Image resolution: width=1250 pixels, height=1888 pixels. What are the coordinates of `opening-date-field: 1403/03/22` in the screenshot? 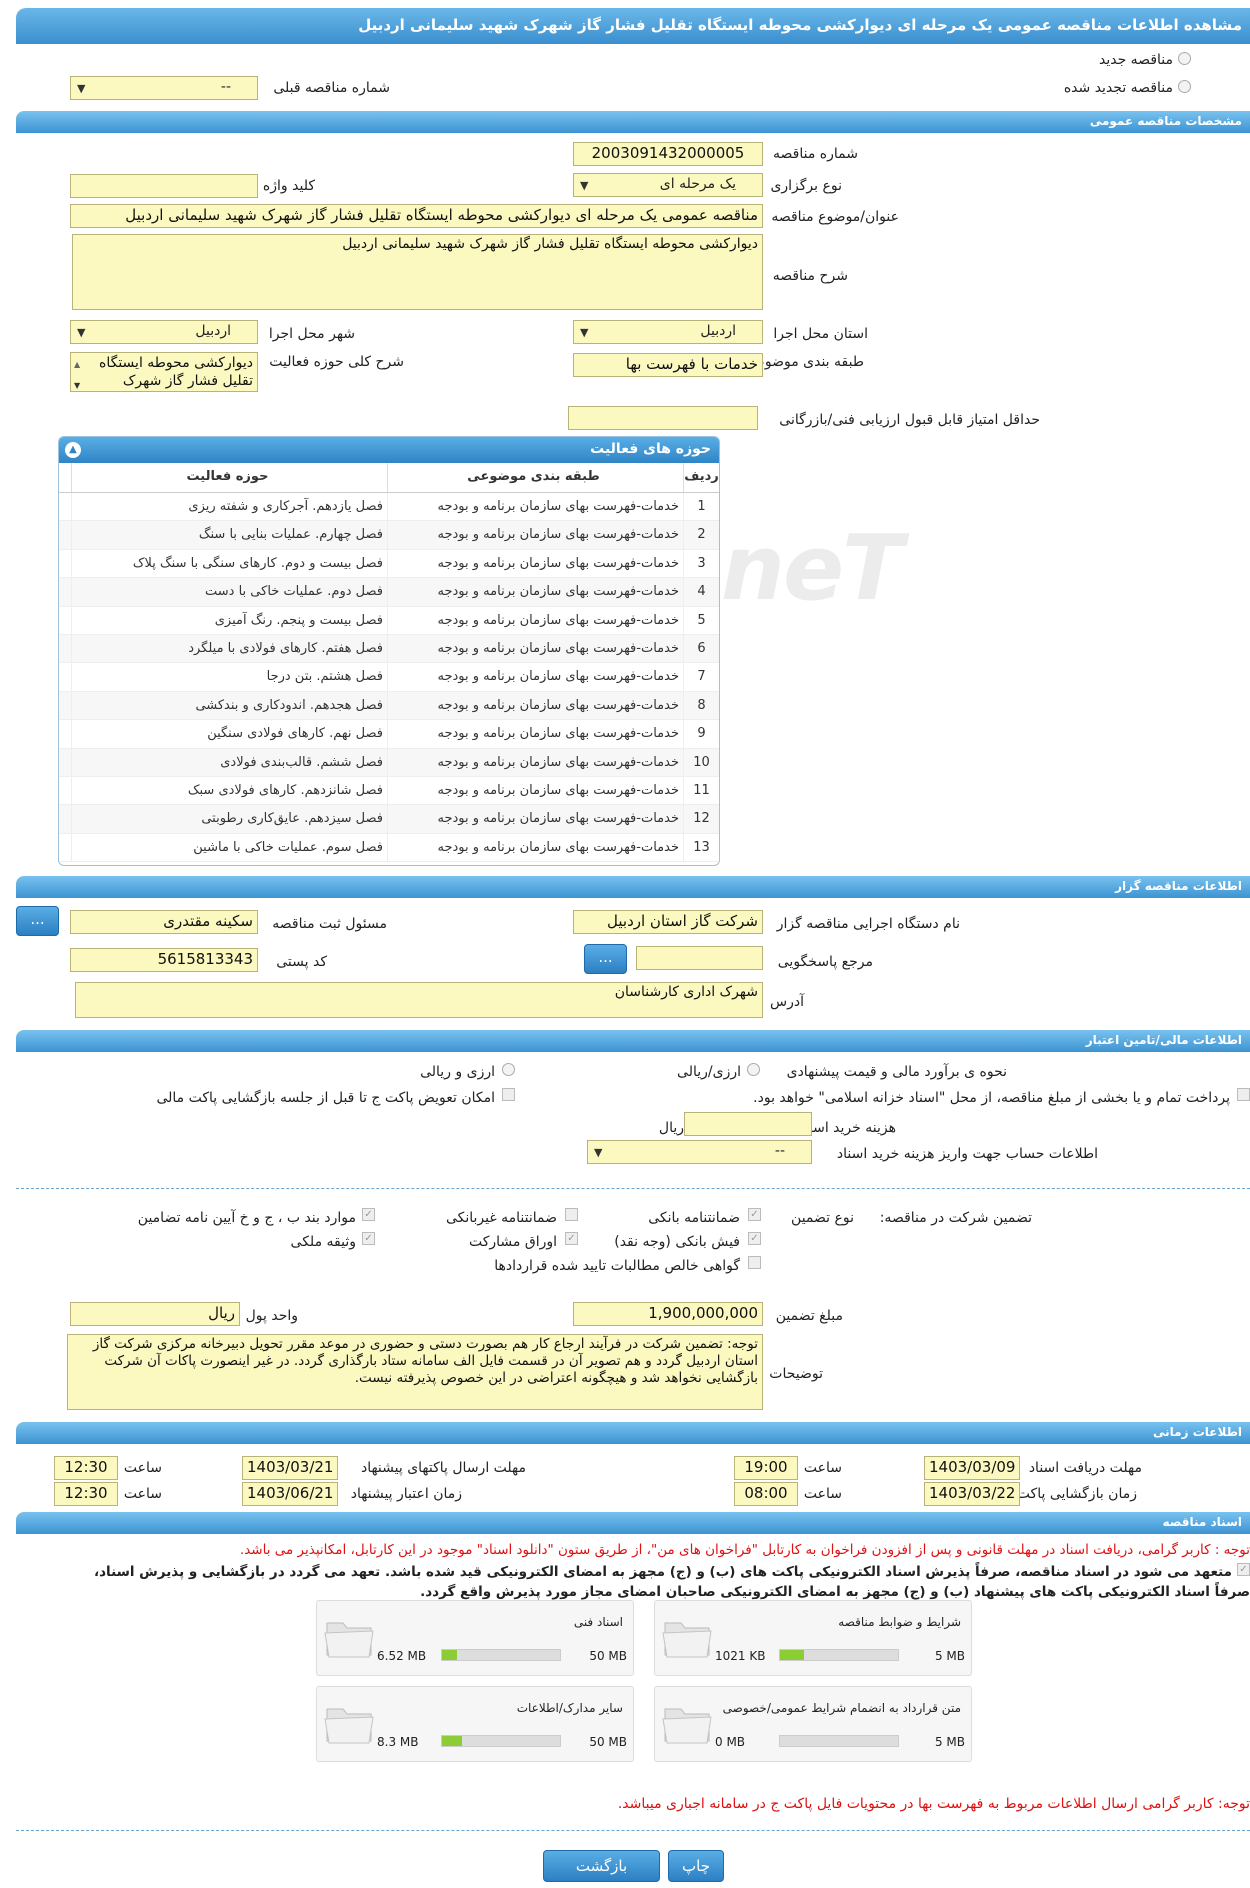 It's located at (972, 1494).